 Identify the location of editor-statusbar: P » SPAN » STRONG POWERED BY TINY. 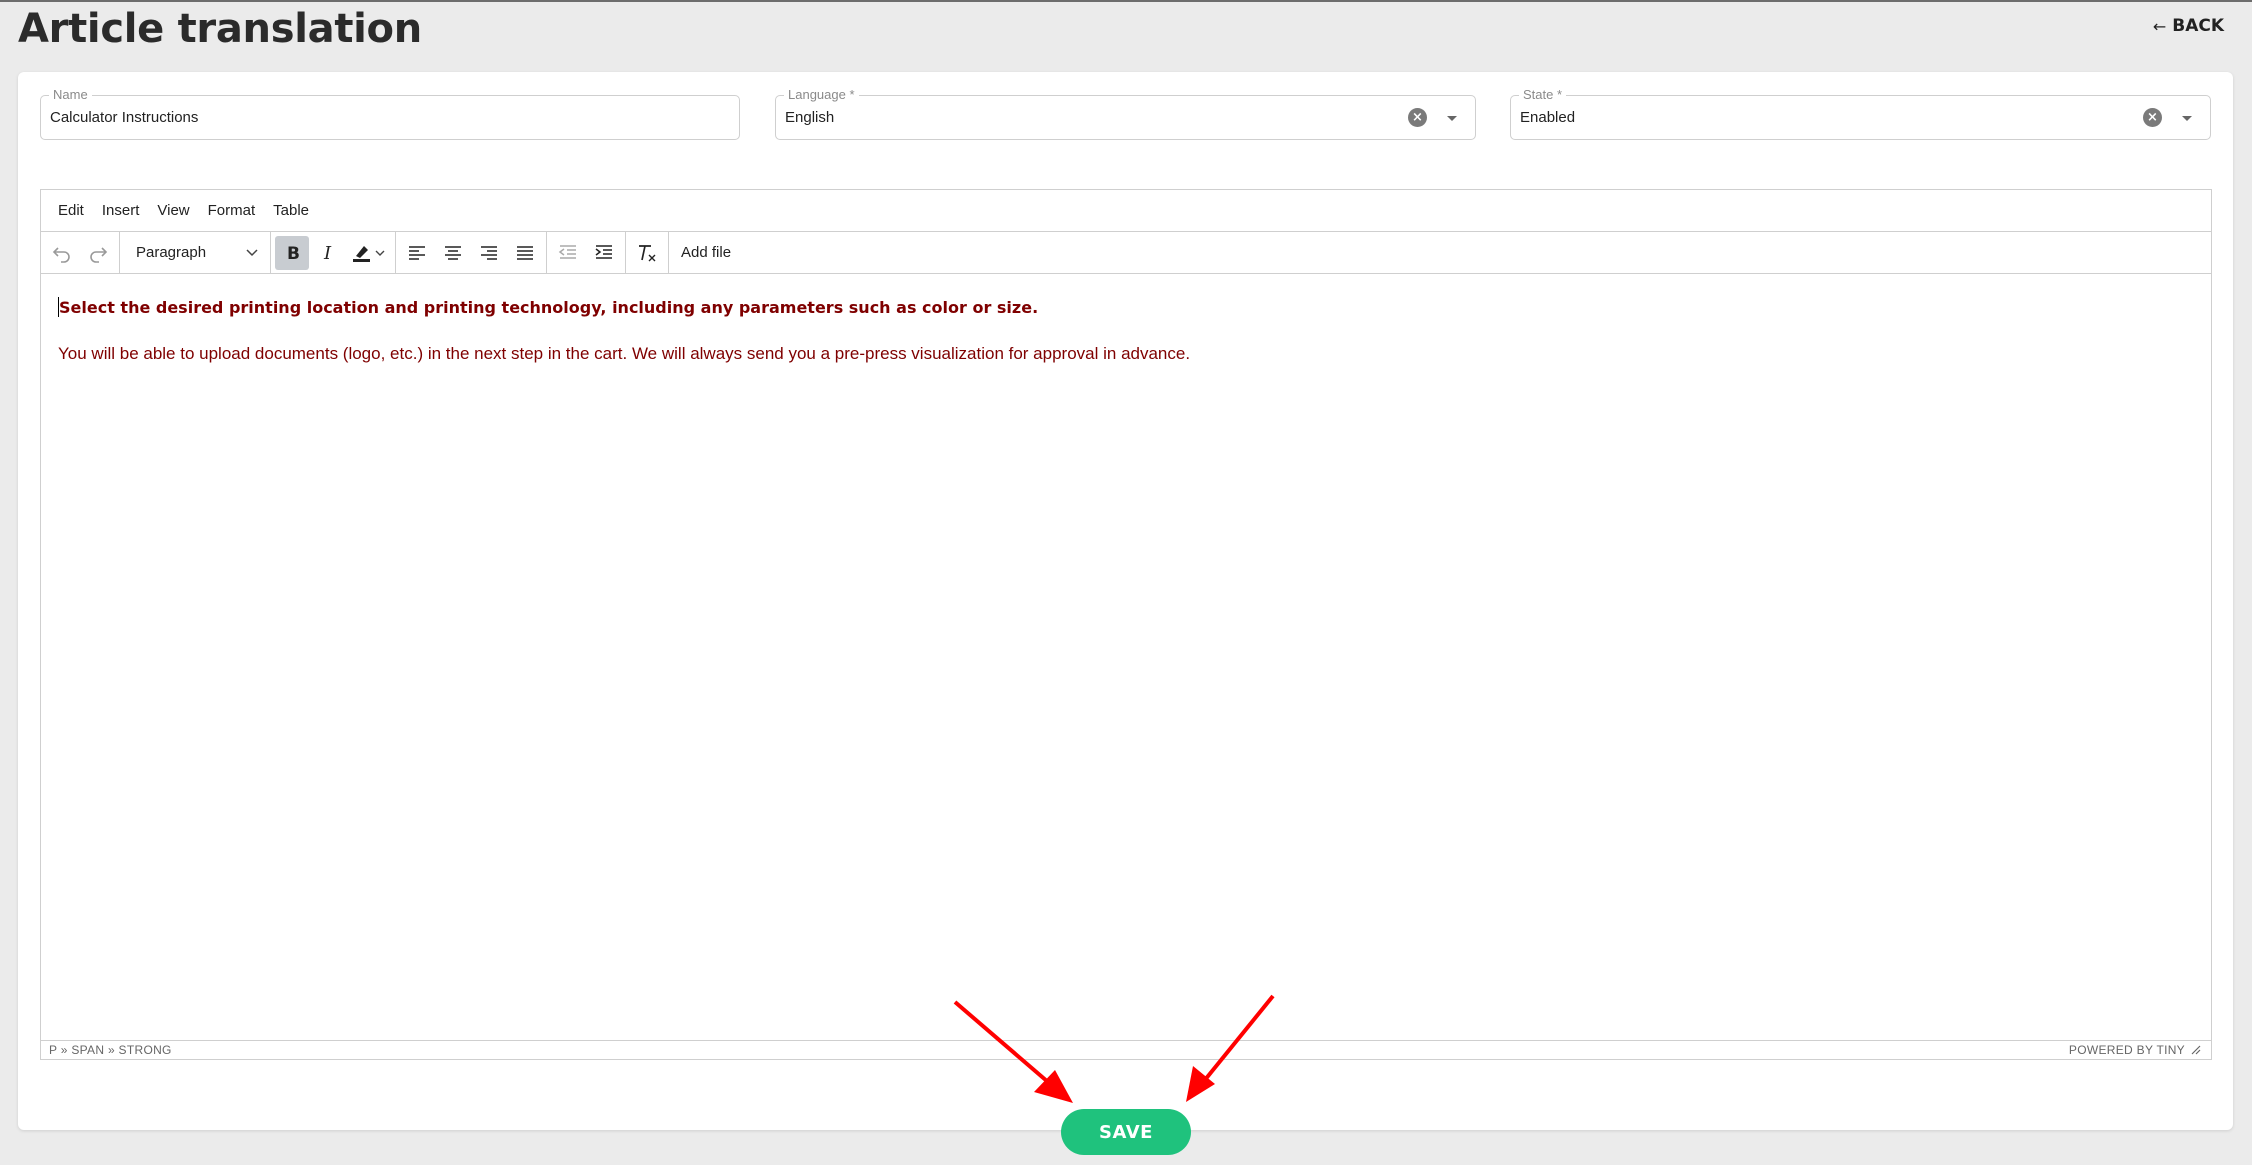
(1126, 1049).